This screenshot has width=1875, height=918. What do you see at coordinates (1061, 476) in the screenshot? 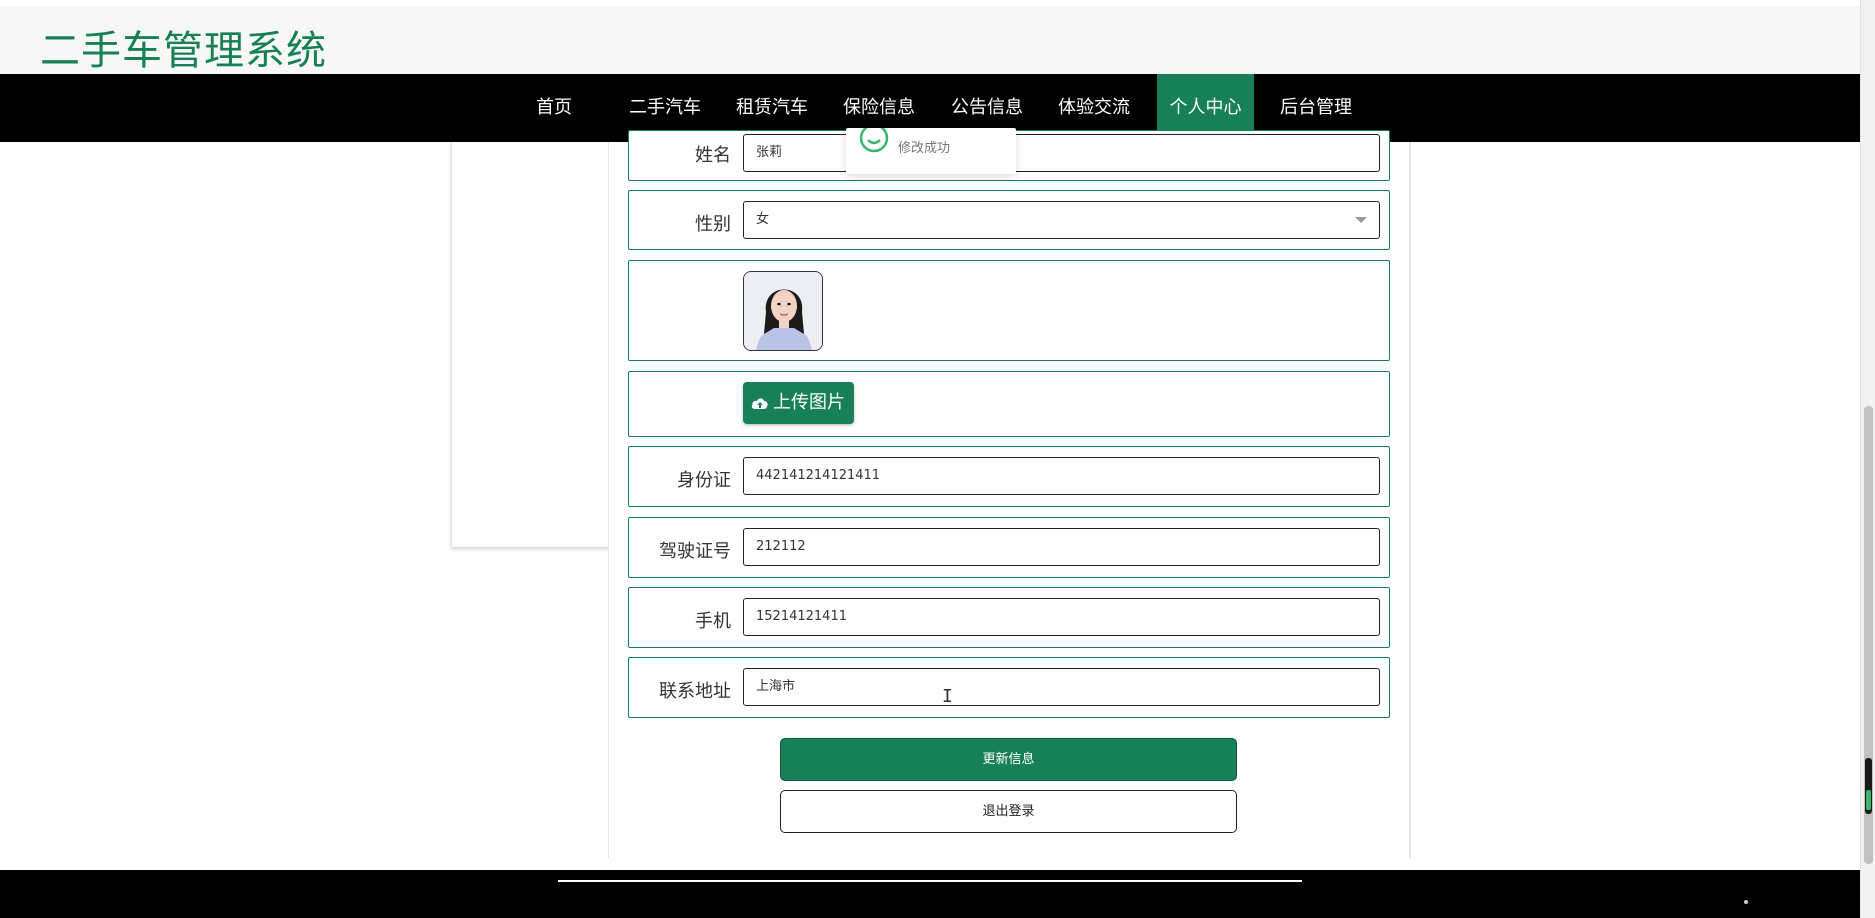
I see `id-card-field: 442141214121411` at bounding box center [1061, 476].